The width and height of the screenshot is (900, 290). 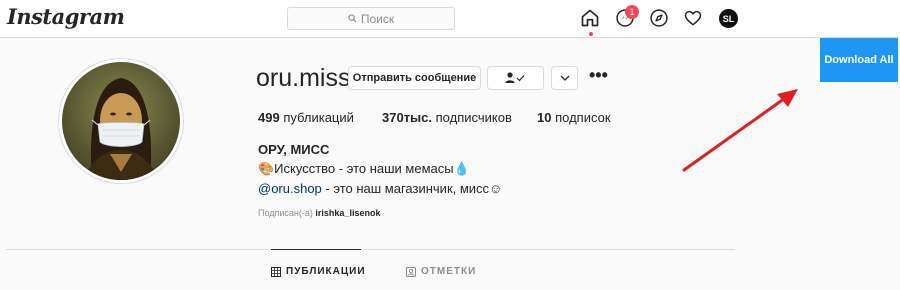 What do you see at coordinates (693, 18) in the screenshot?
I see `activity-heart-icon` at bounding box center [693, 18].